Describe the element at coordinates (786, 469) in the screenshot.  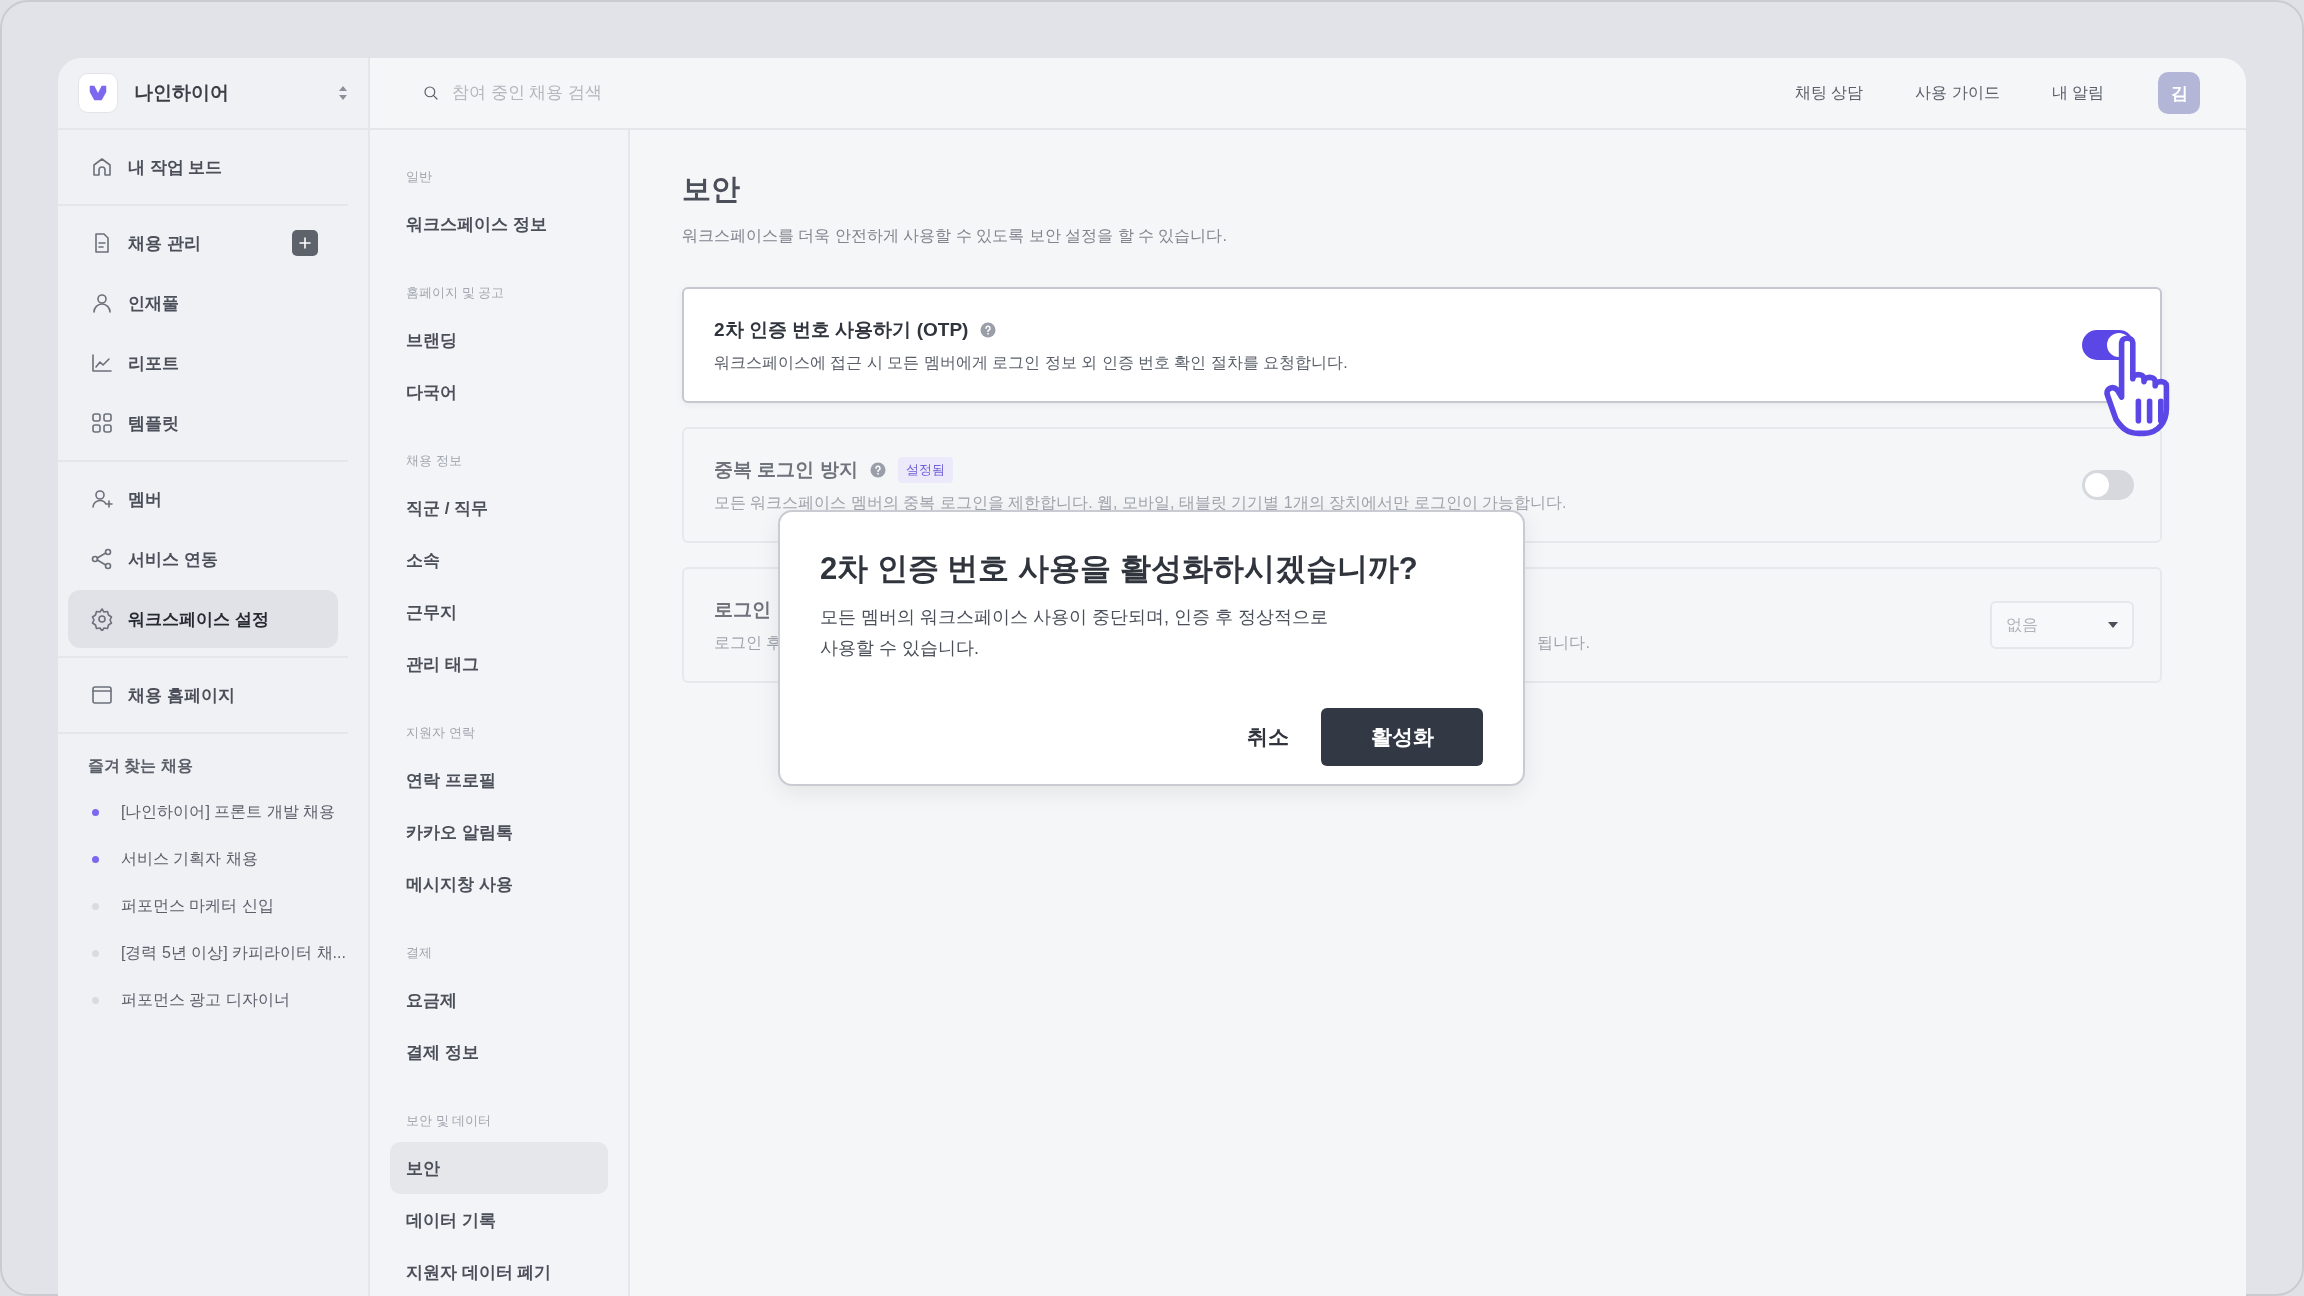
I see `setting-title: 중복 로그인 방지` at that location.